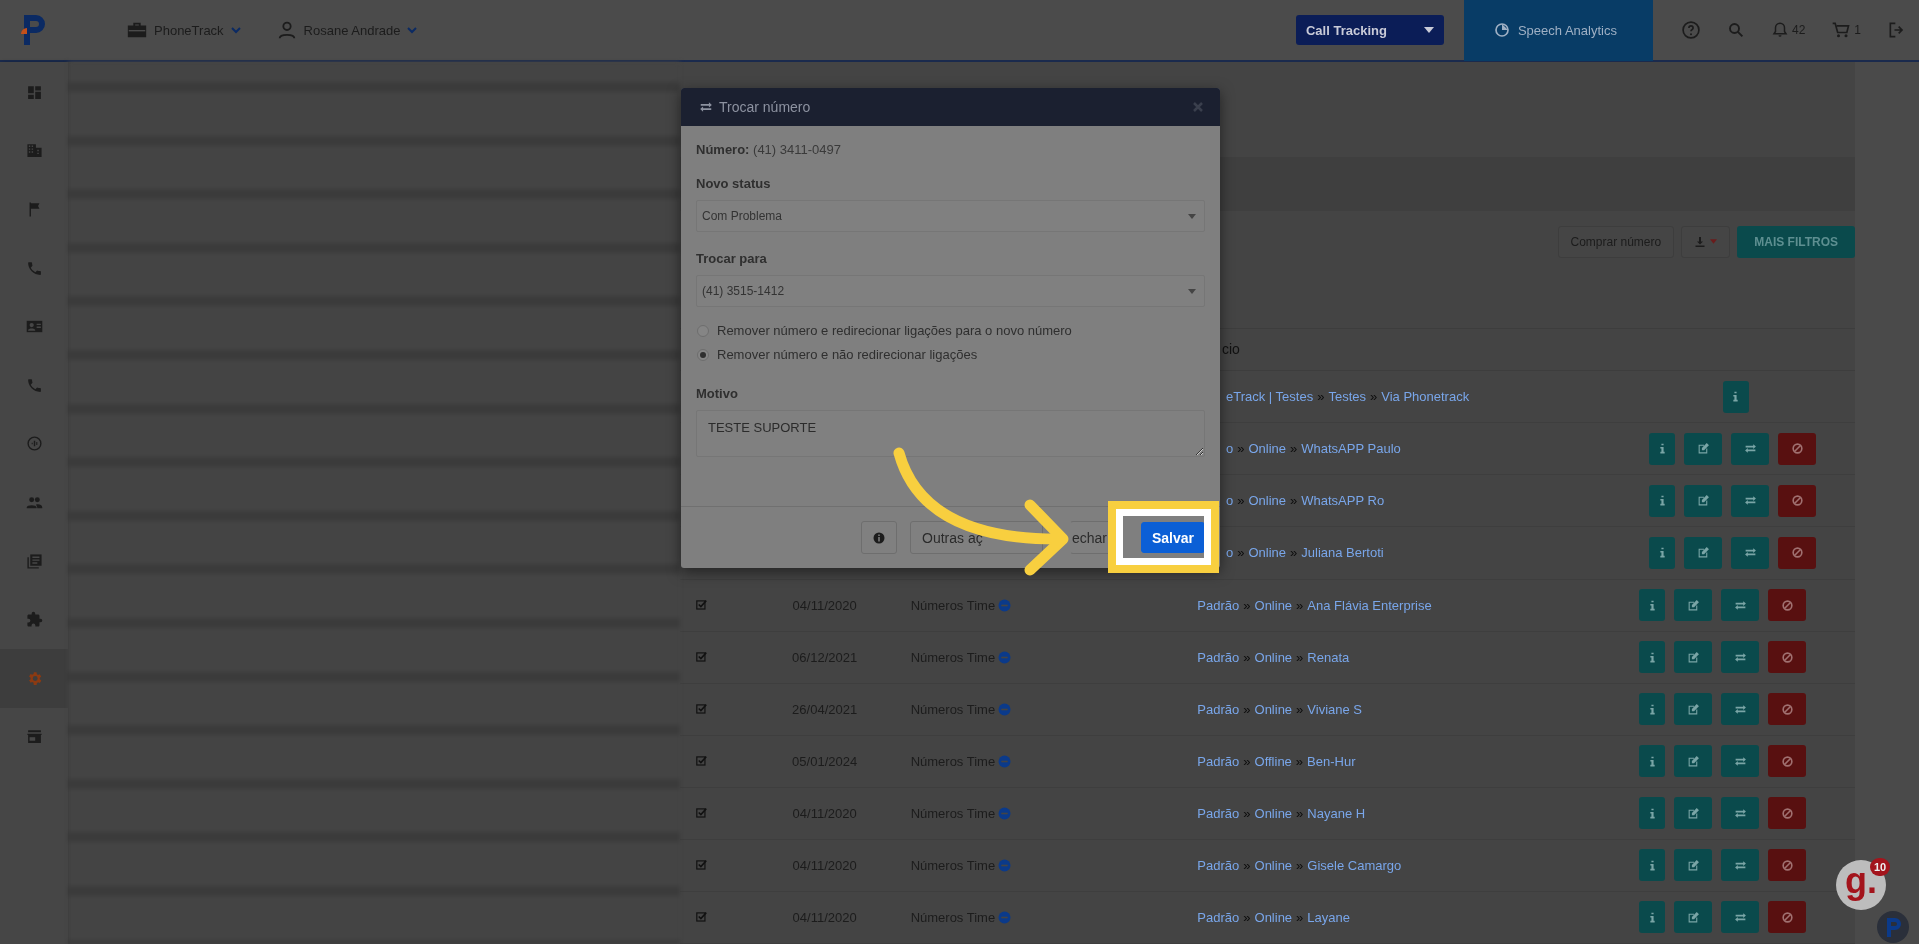  Describe the element at coordinates (950, 433) in the screenshot. I see `reason-field: TESTE SUPORTE` at that location.